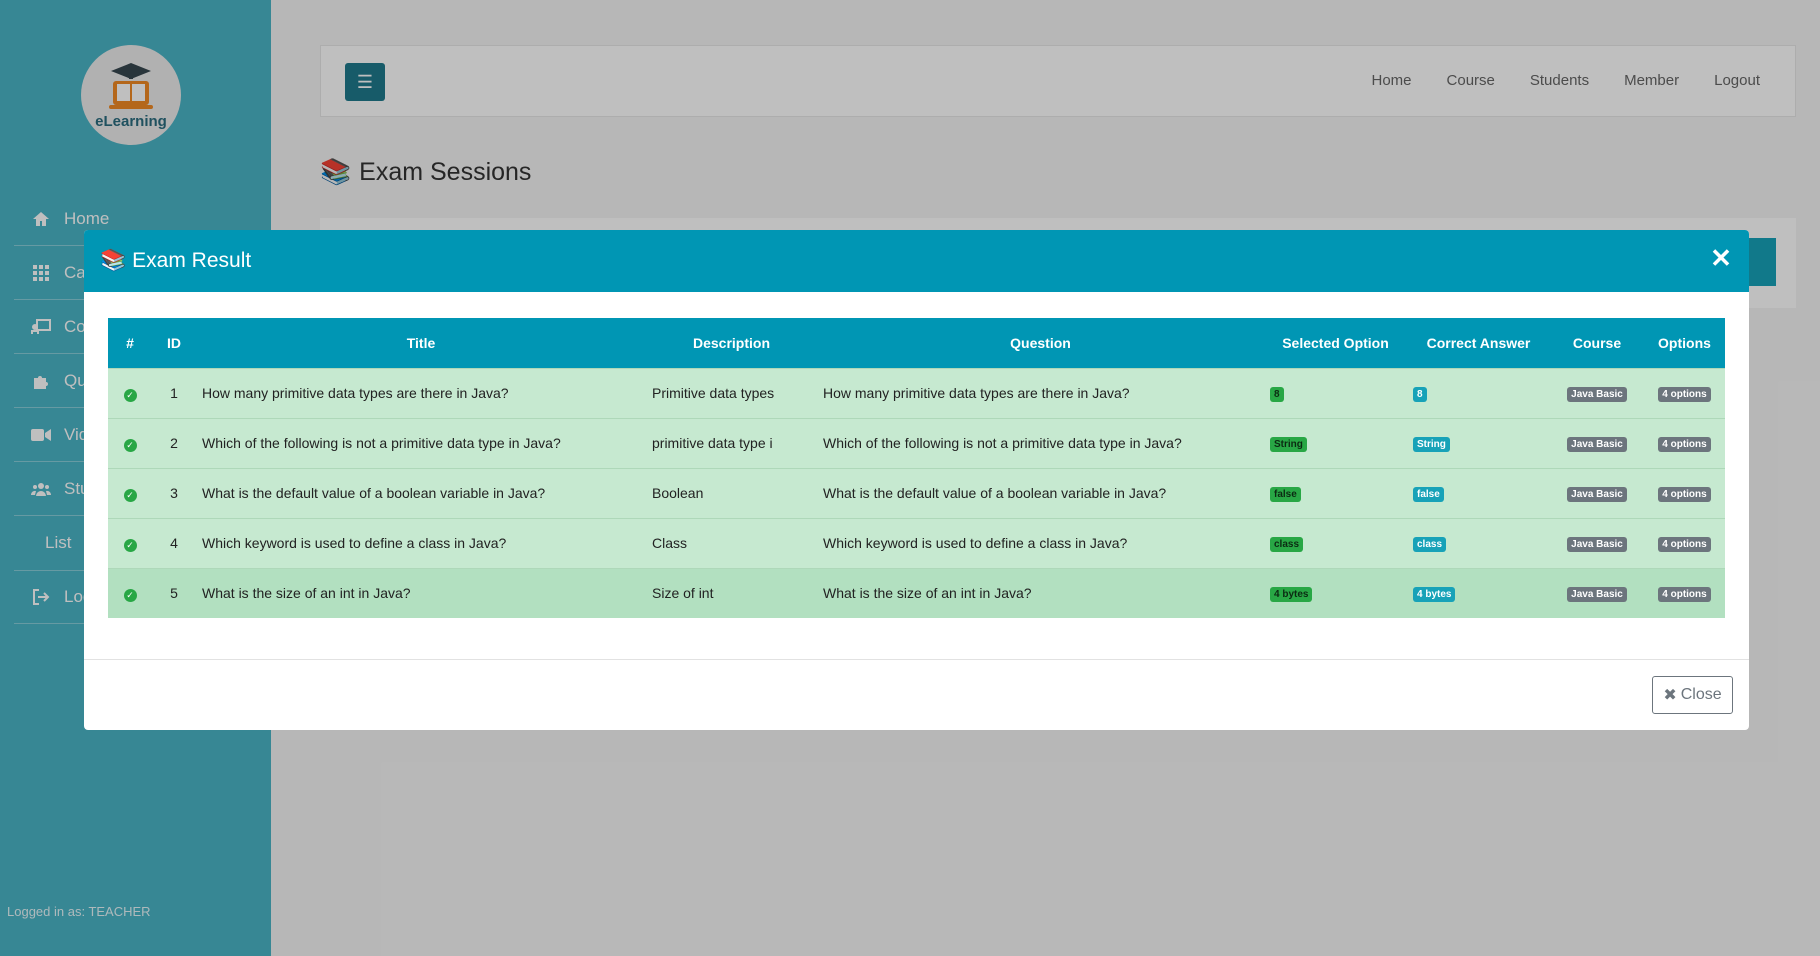  I want to click on col-header-options: Options, so click(1684, 343).